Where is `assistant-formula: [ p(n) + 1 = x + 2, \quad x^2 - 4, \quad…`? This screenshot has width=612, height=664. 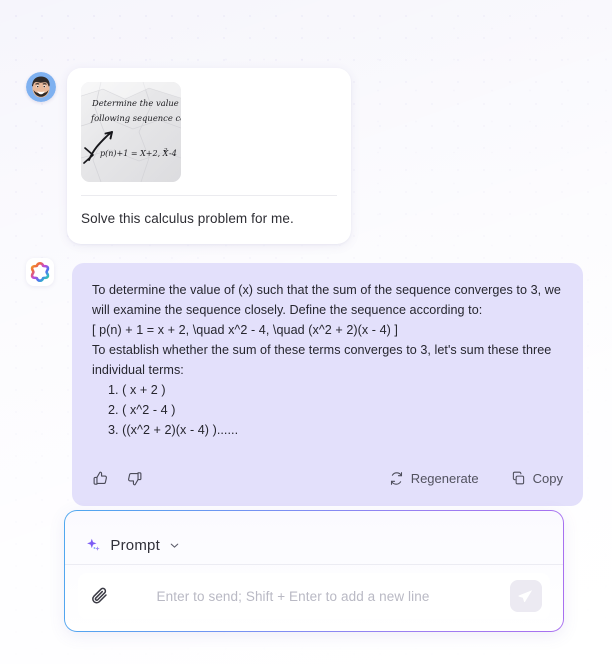
assistant-formula: [ p(n) + 1 = x + 2, \quad x^2 - 4, \quad… is located at coordinates (245, 330).